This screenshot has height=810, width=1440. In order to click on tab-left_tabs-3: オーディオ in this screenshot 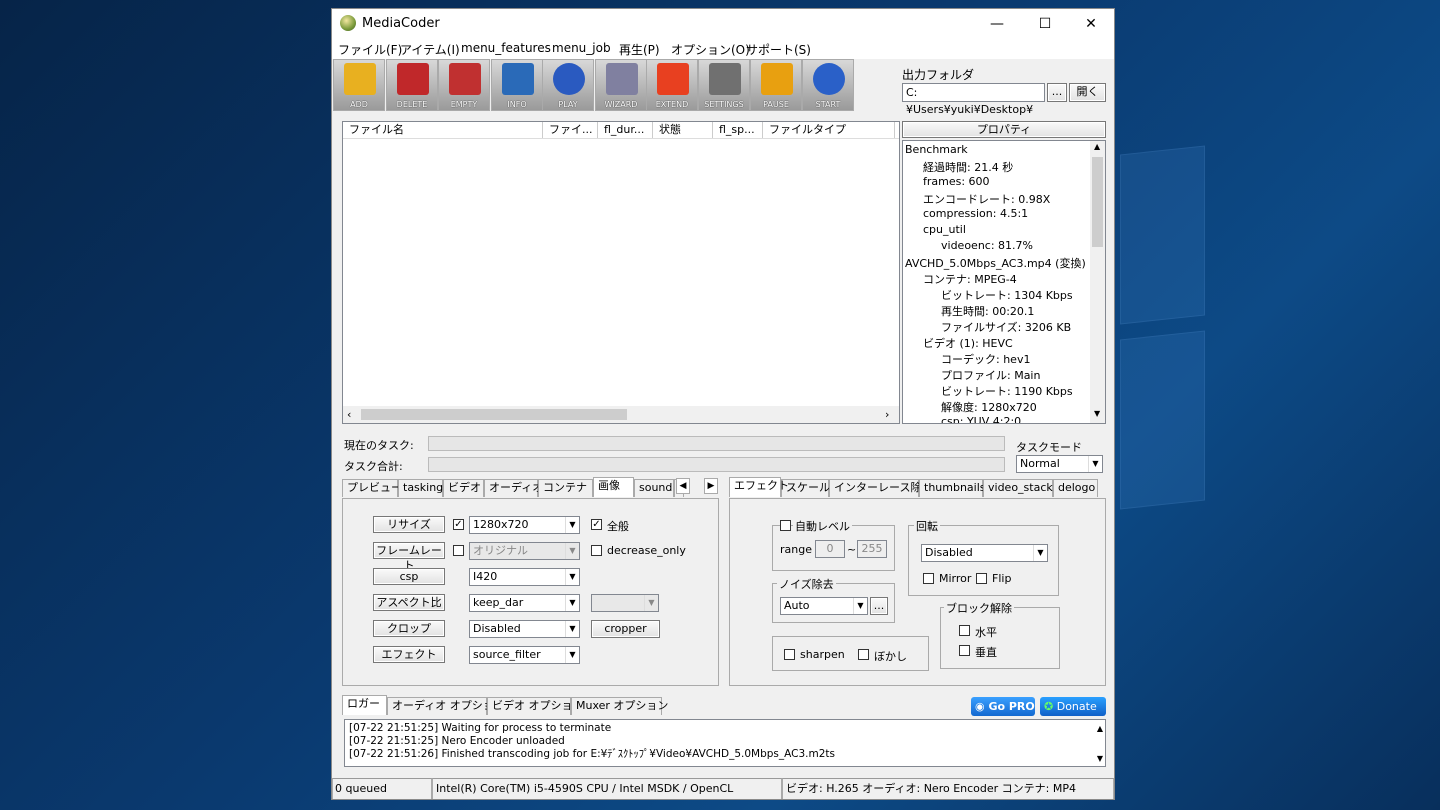, I will do `click(513, 488)`.